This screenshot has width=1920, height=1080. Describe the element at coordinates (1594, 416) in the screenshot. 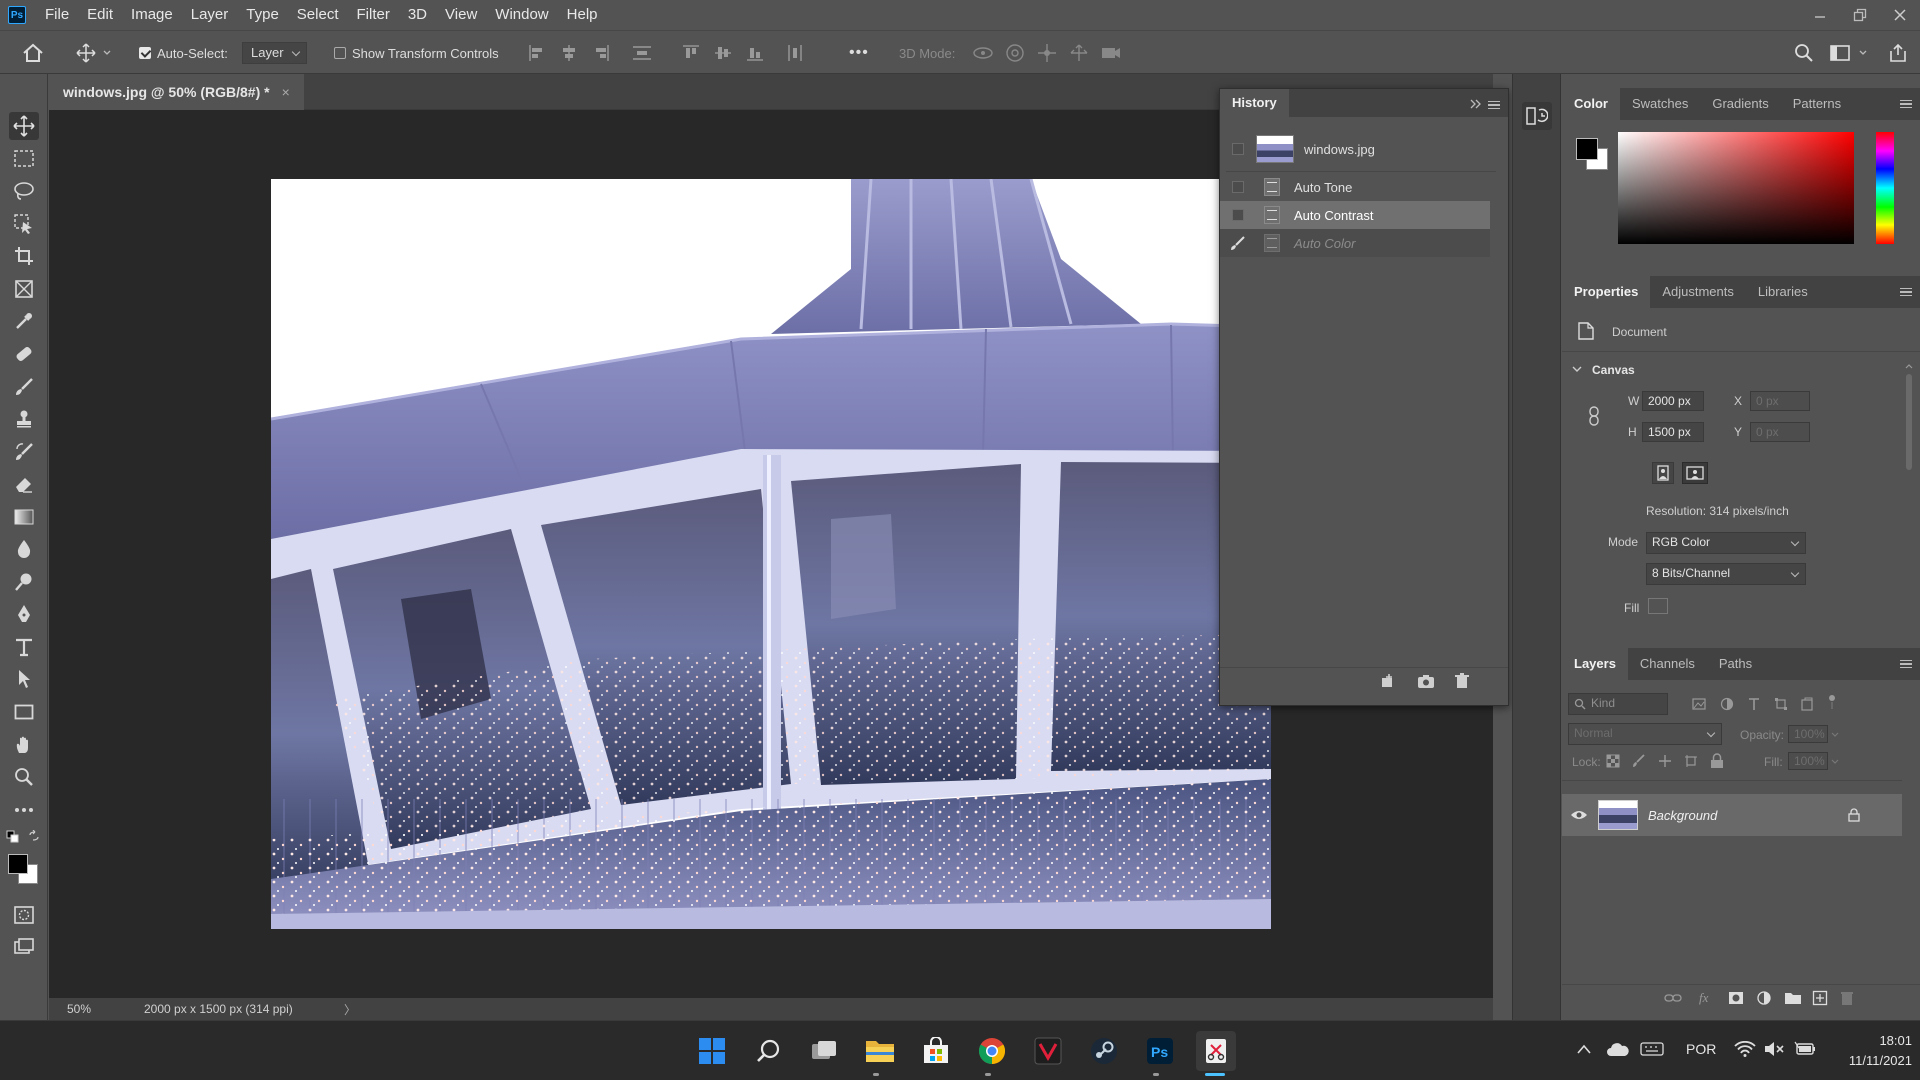

I see `link-icon` at that location.